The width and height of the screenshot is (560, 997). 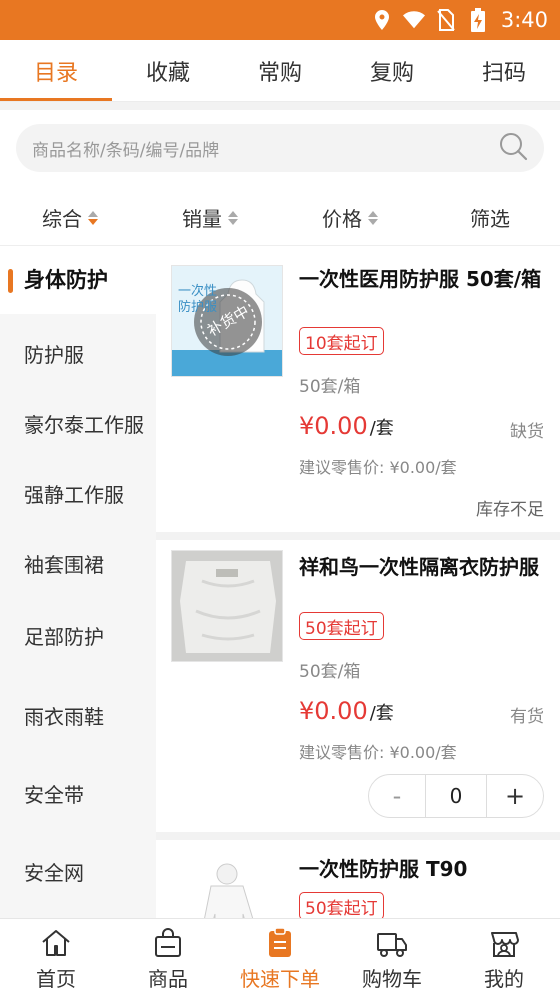 What do you see at coordinates (56, 978) in the screenshot?
I see `nav-home-label: 首页` at bounding box center [56, 978].